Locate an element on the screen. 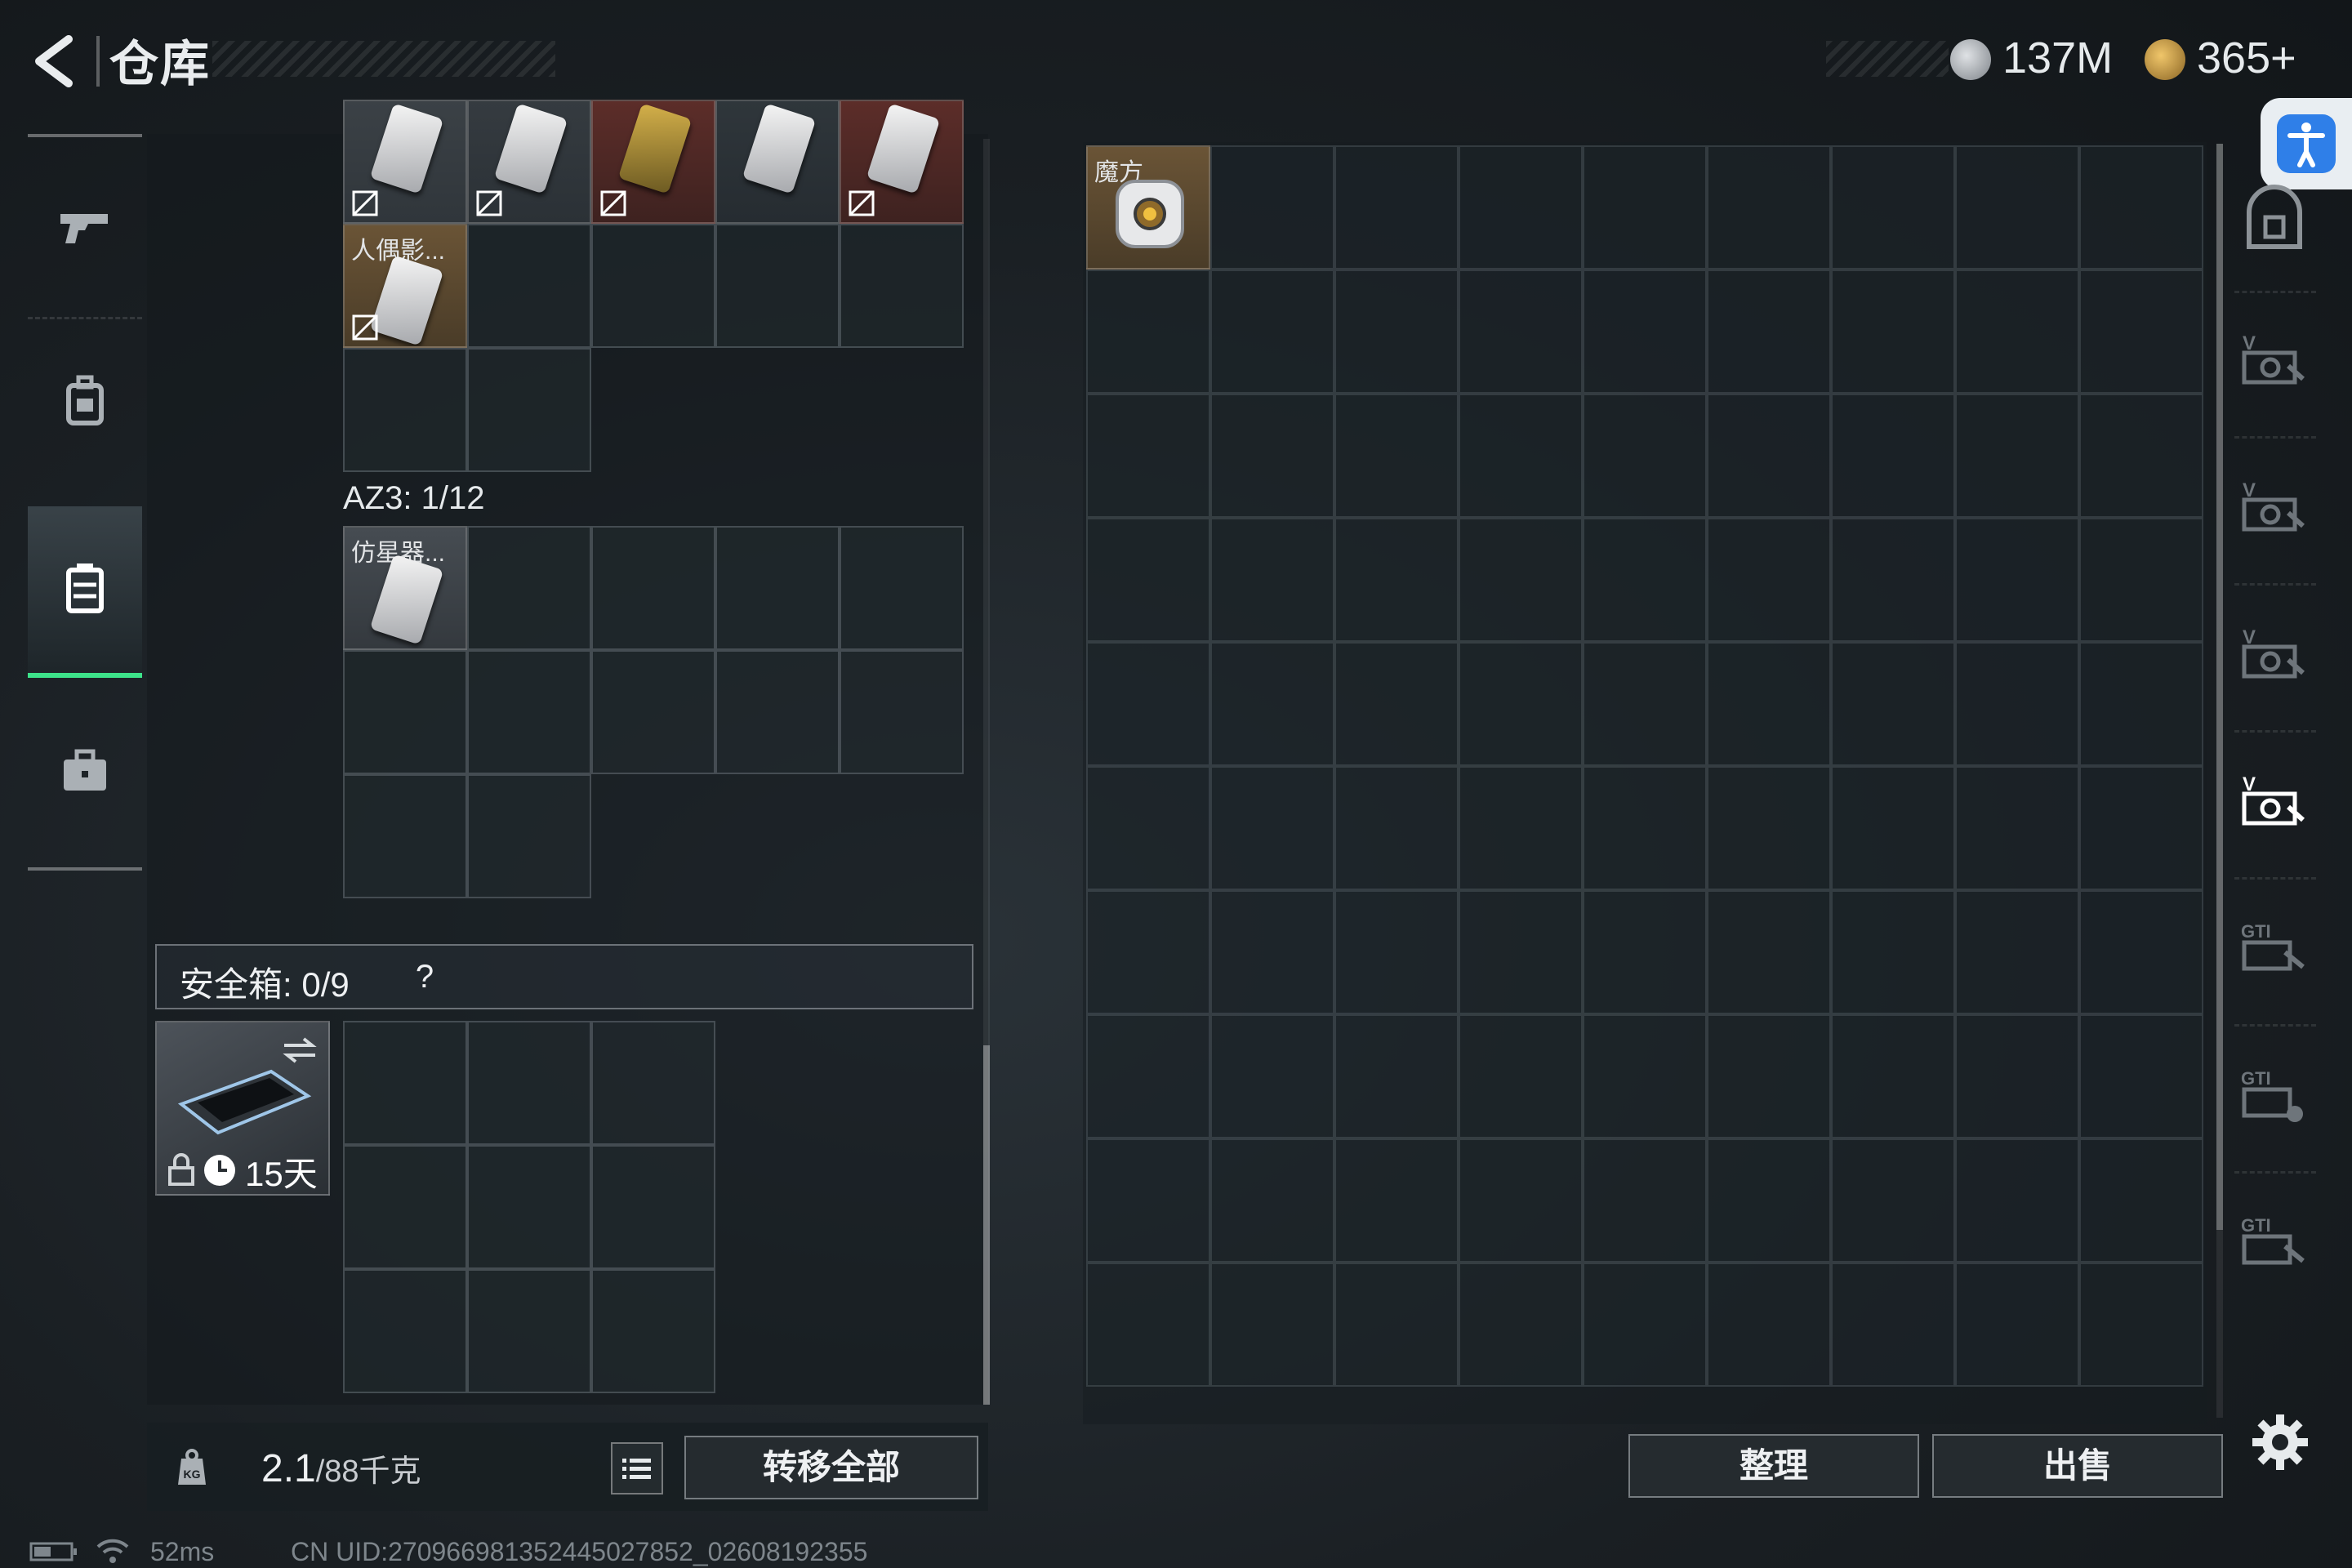 The height and width of the screenshot is (1568, 2352). stash-tab-v1: V is located at coordinates (2274, 362).